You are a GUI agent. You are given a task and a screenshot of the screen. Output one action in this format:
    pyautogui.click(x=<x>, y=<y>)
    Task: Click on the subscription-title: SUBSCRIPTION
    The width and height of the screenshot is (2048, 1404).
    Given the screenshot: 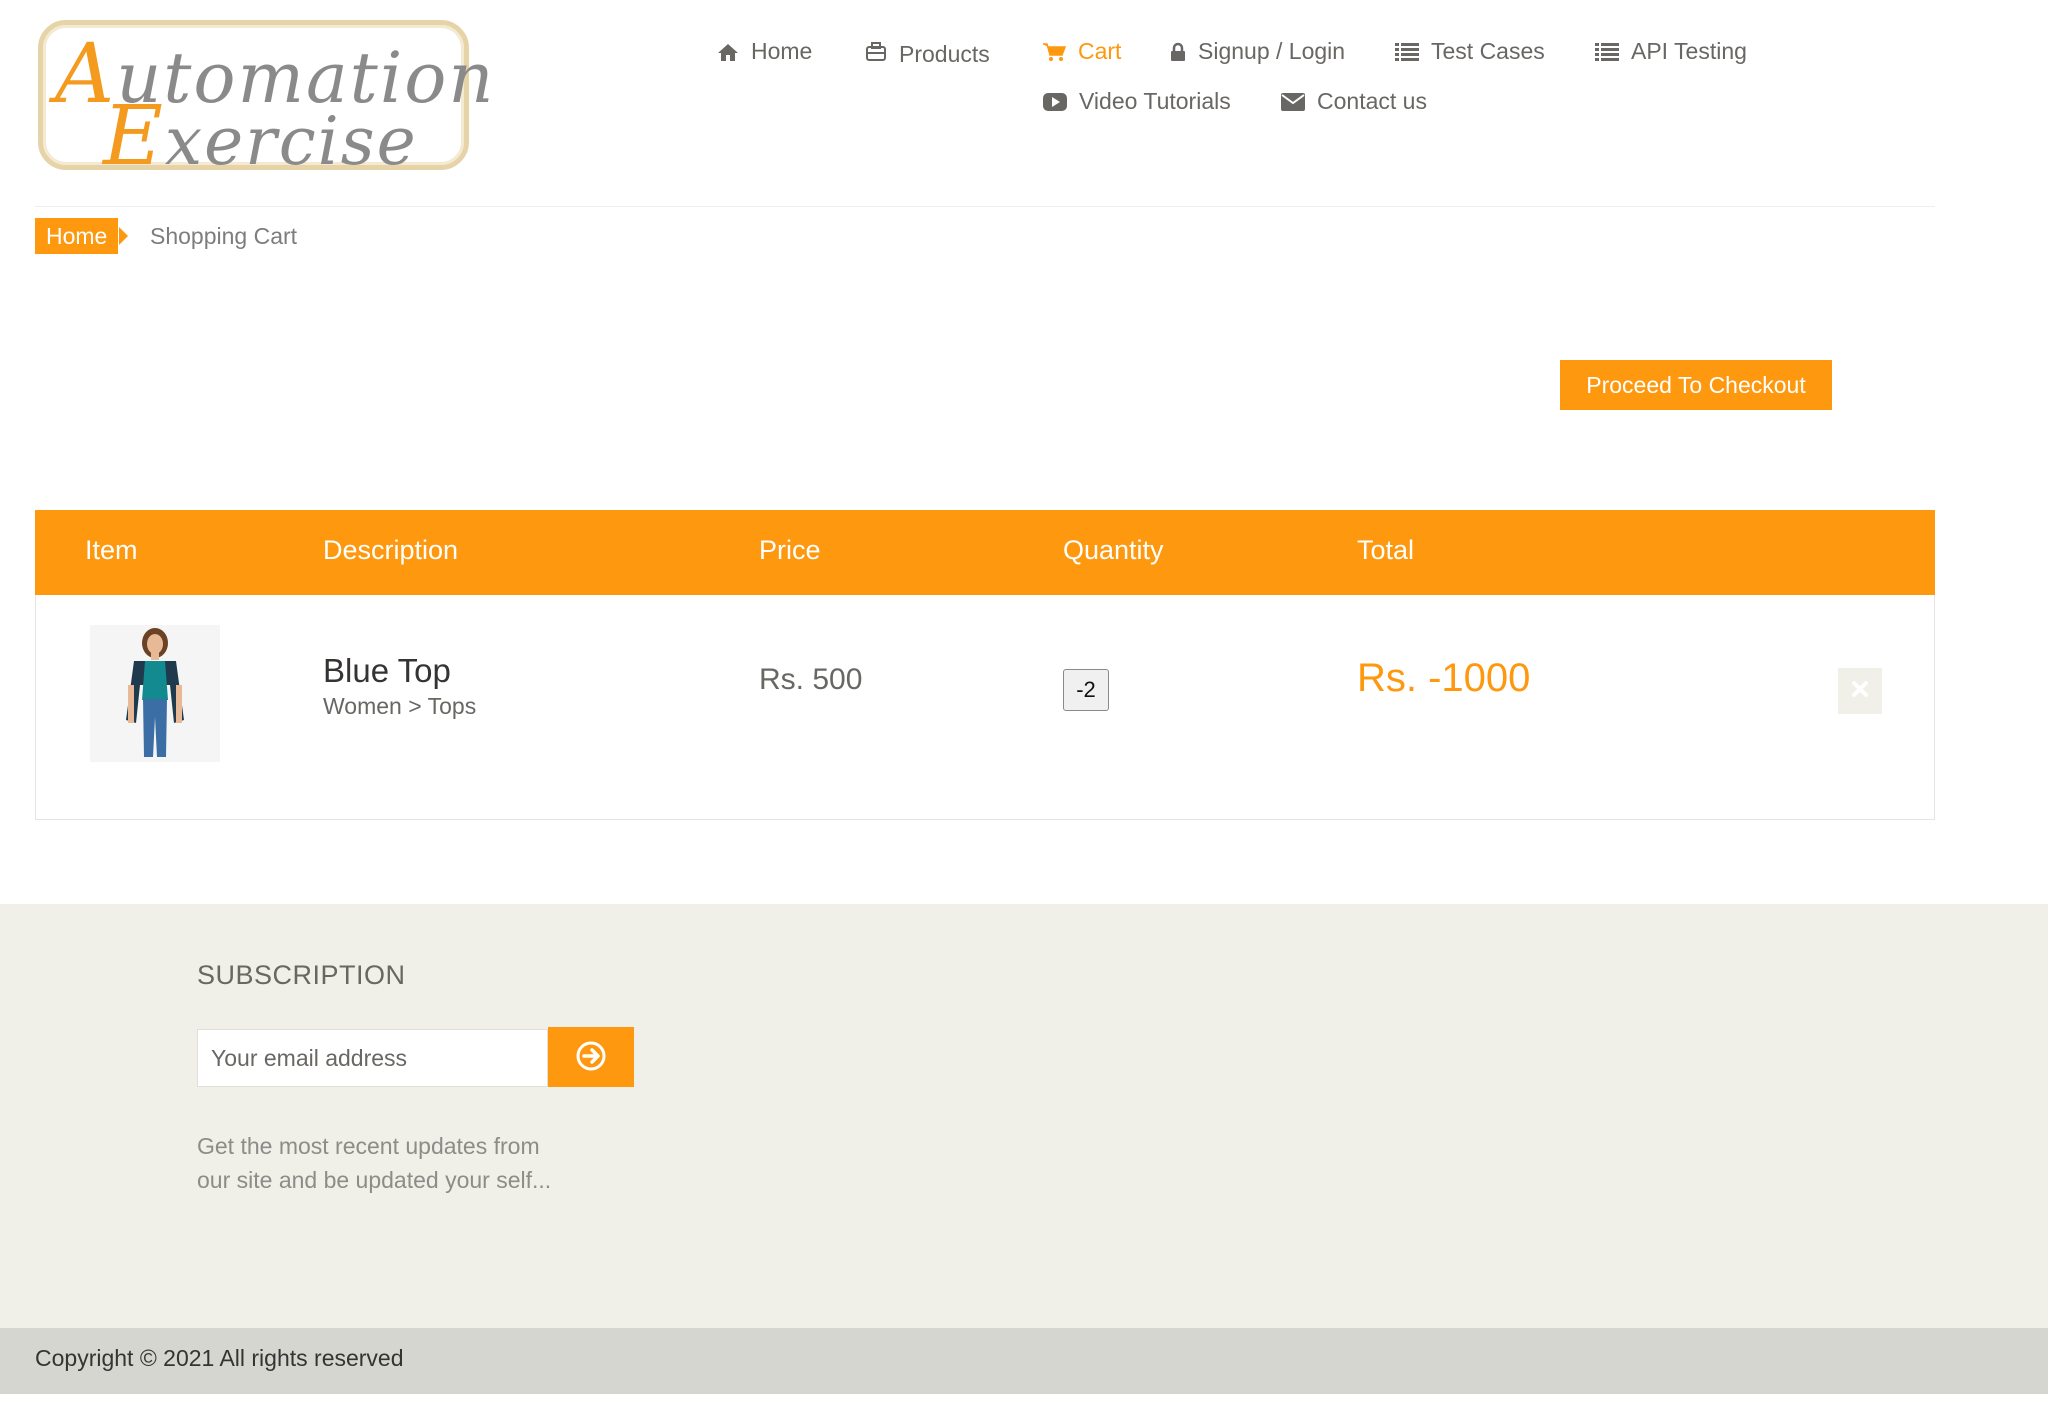 What is the action you would take?
    pyautogui.click(x=301, y=975)
    